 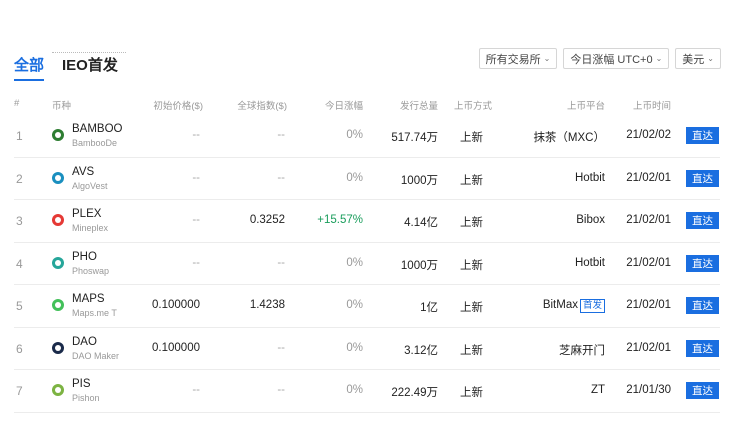 I want to click on coin-symbol: PHO, so click(x=84, y=257).